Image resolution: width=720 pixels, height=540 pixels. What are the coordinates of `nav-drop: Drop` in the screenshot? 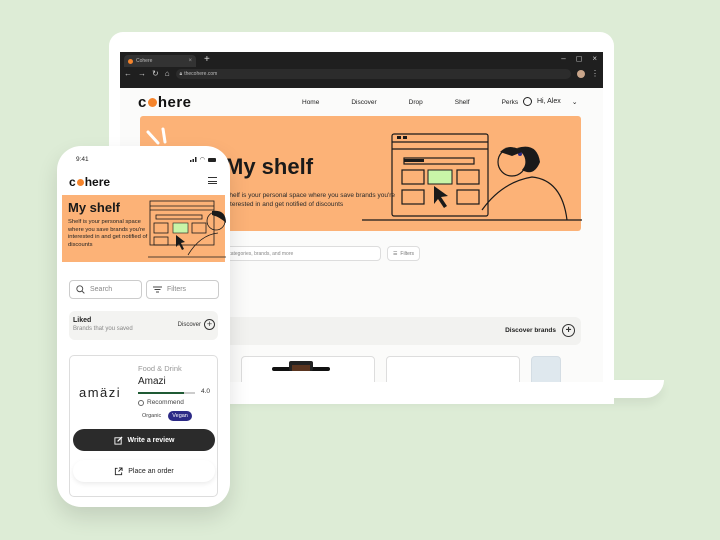 It's located at (416, 102).